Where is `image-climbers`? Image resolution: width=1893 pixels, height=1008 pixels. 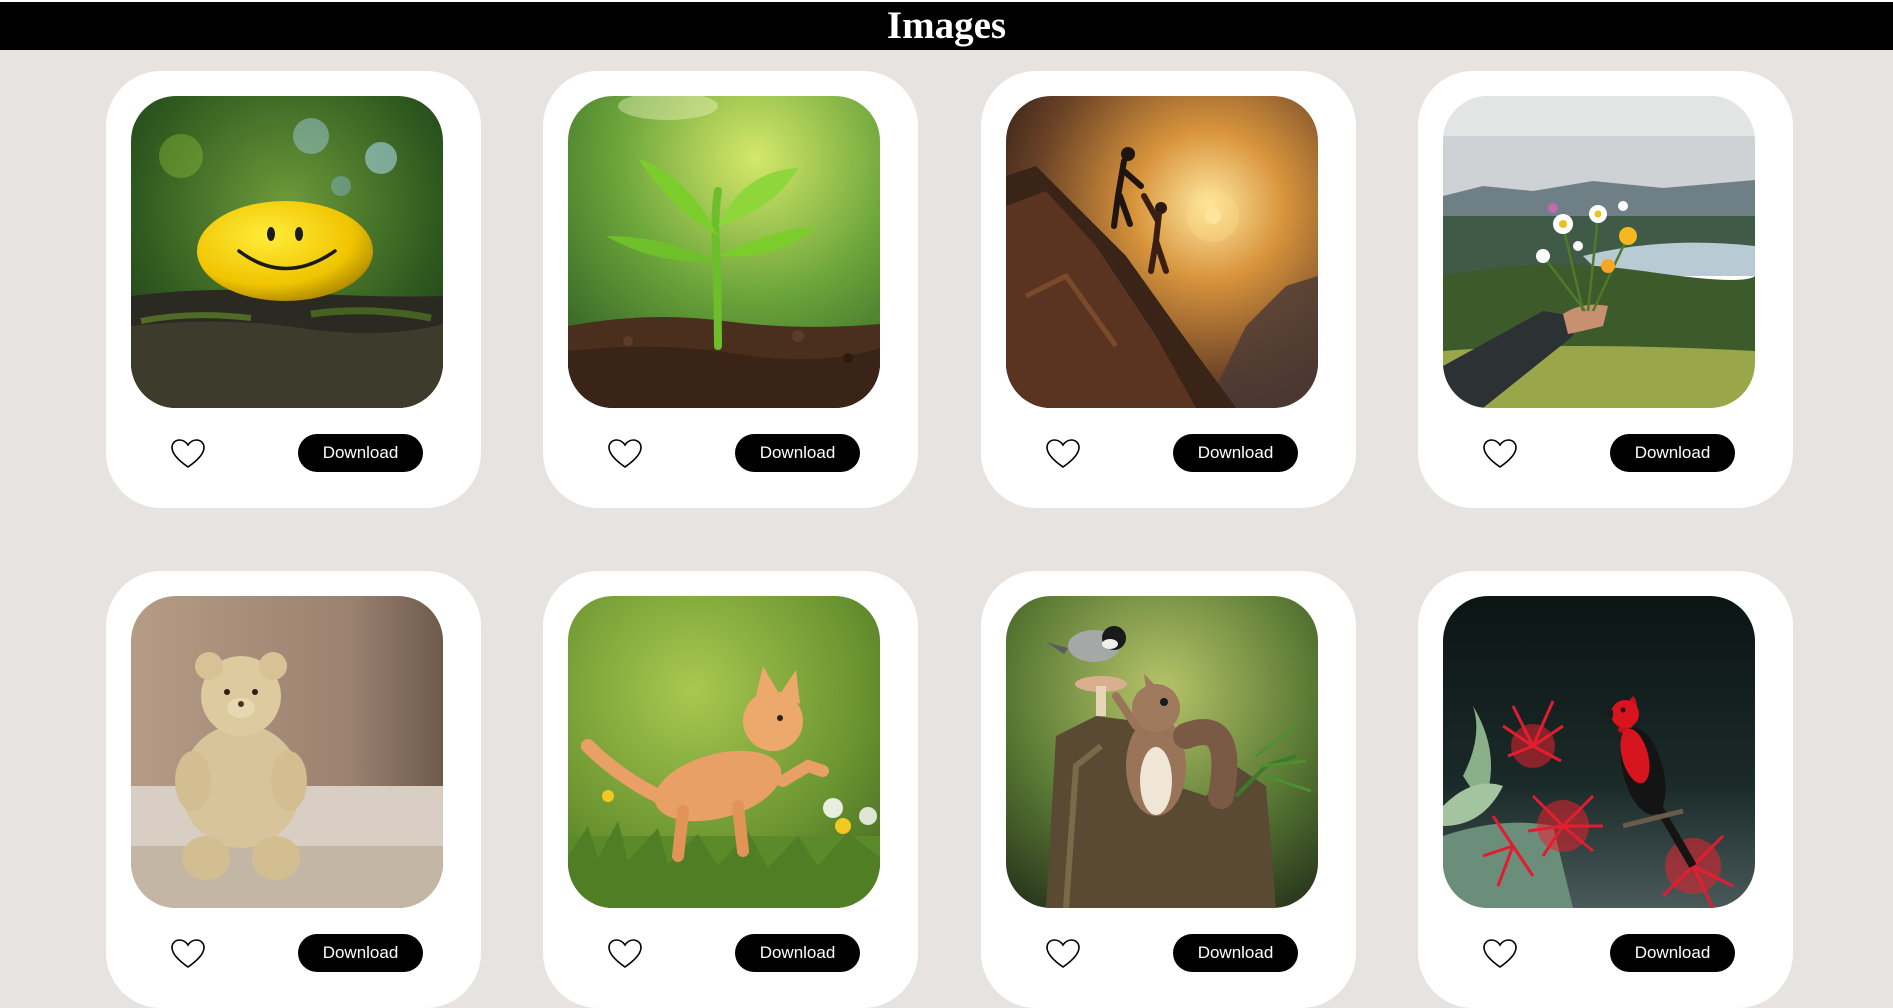 image-climbers is located at coordinates (1162, 252).